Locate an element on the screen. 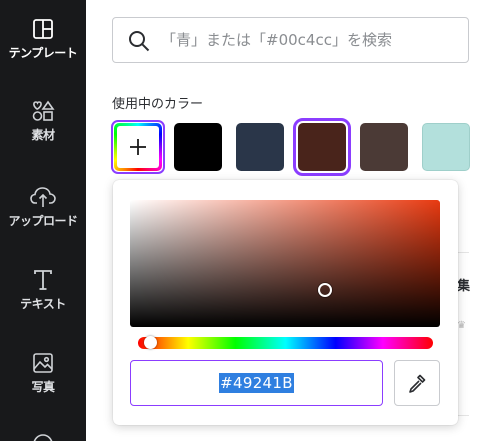  sidebar-item-more is located at coordinates (43, 437).